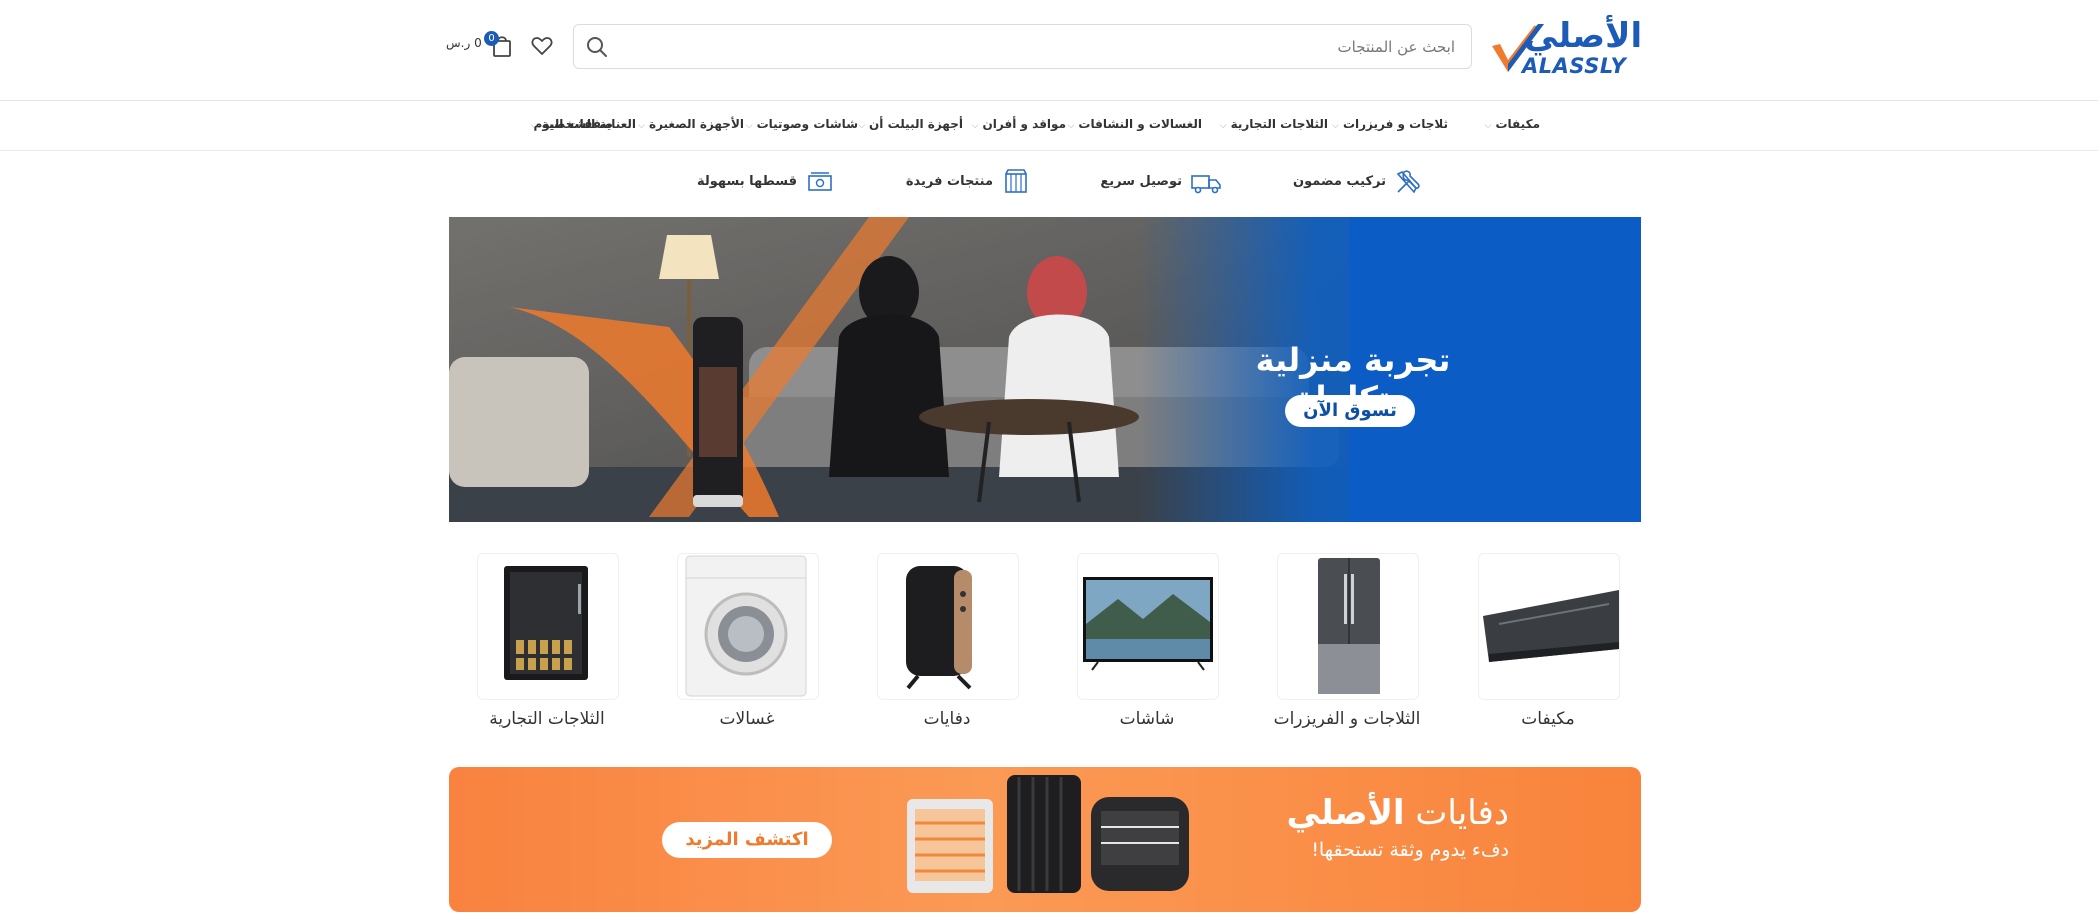 Image resolution: width=2098 pixels, height=921 pixels. I want to click on category-label: شاشات, so click(1147, 719).